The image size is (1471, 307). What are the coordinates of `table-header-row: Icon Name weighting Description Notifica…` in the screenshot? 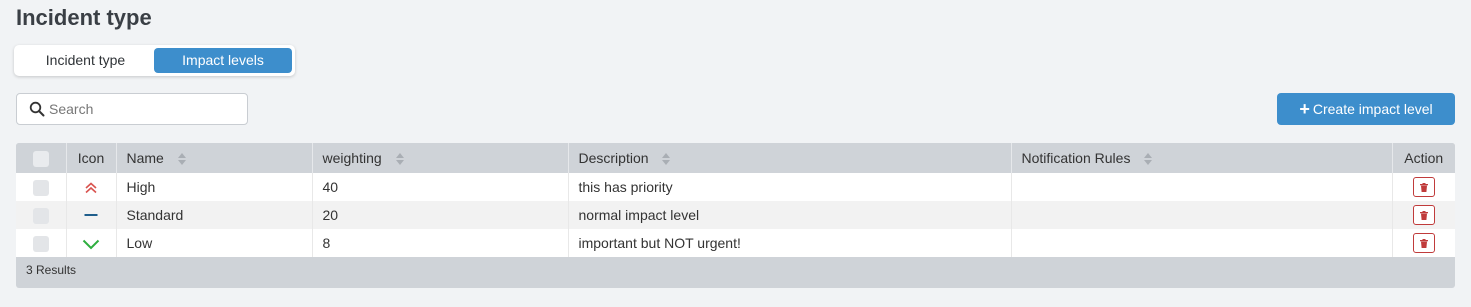 It's located at (735, 158).